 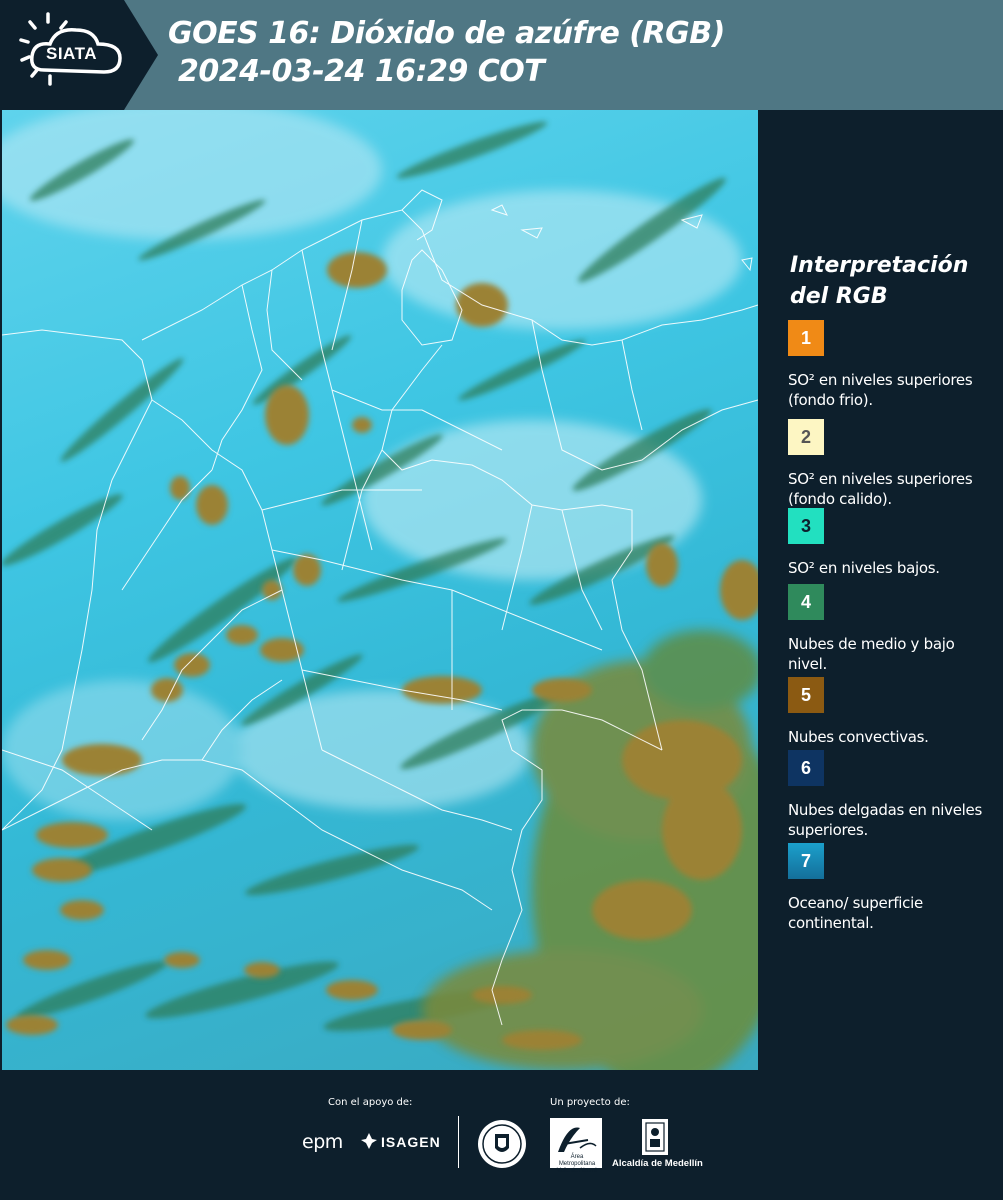 I want to click on legend-swatch-1: 1, so click(x=806, y=338).